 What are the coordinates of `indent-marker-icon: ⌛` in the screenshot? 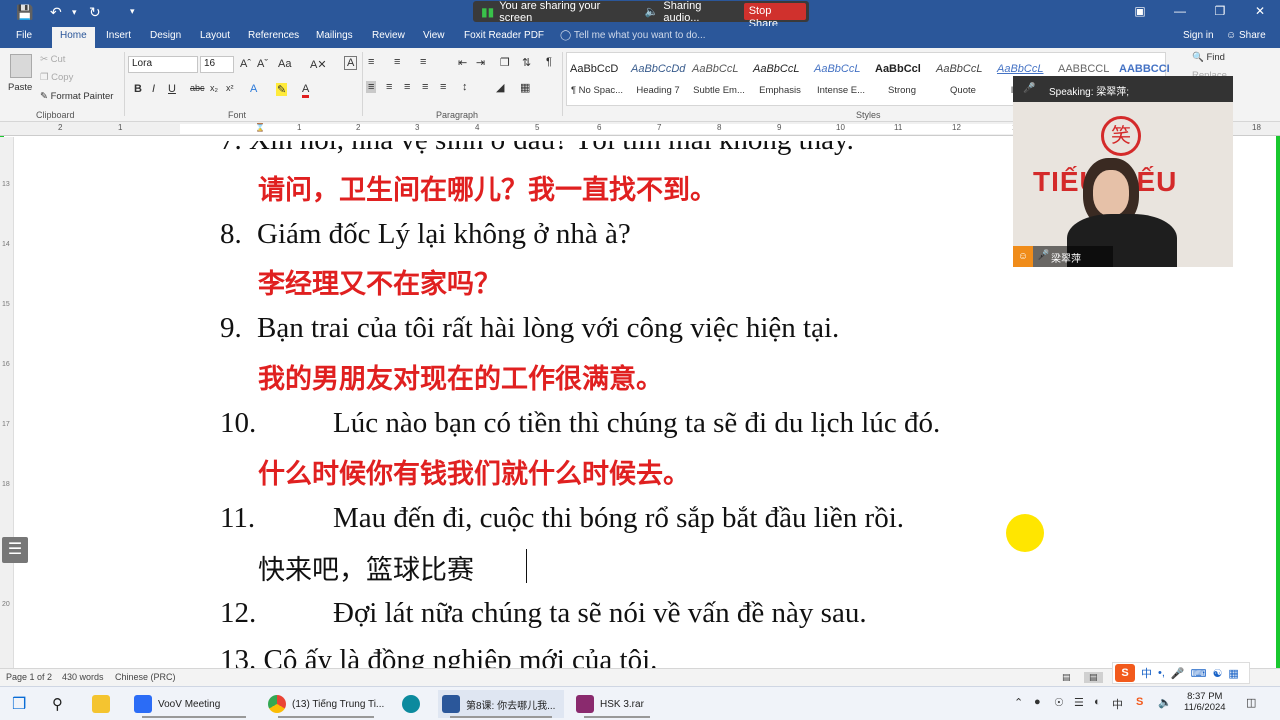 It's located at (260, 127).